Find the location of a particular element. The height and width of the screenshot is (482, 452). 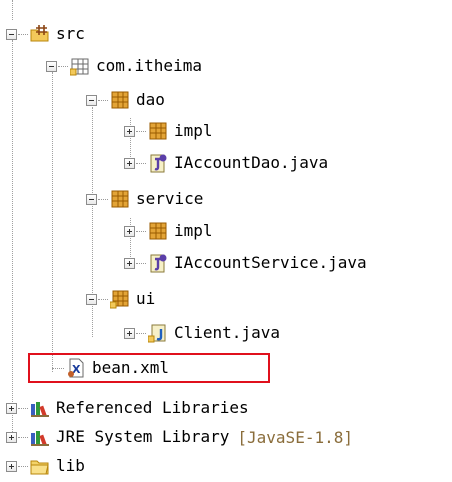

tree-item-java-file: IAccountDao.java is located at coordinates (226, 163).